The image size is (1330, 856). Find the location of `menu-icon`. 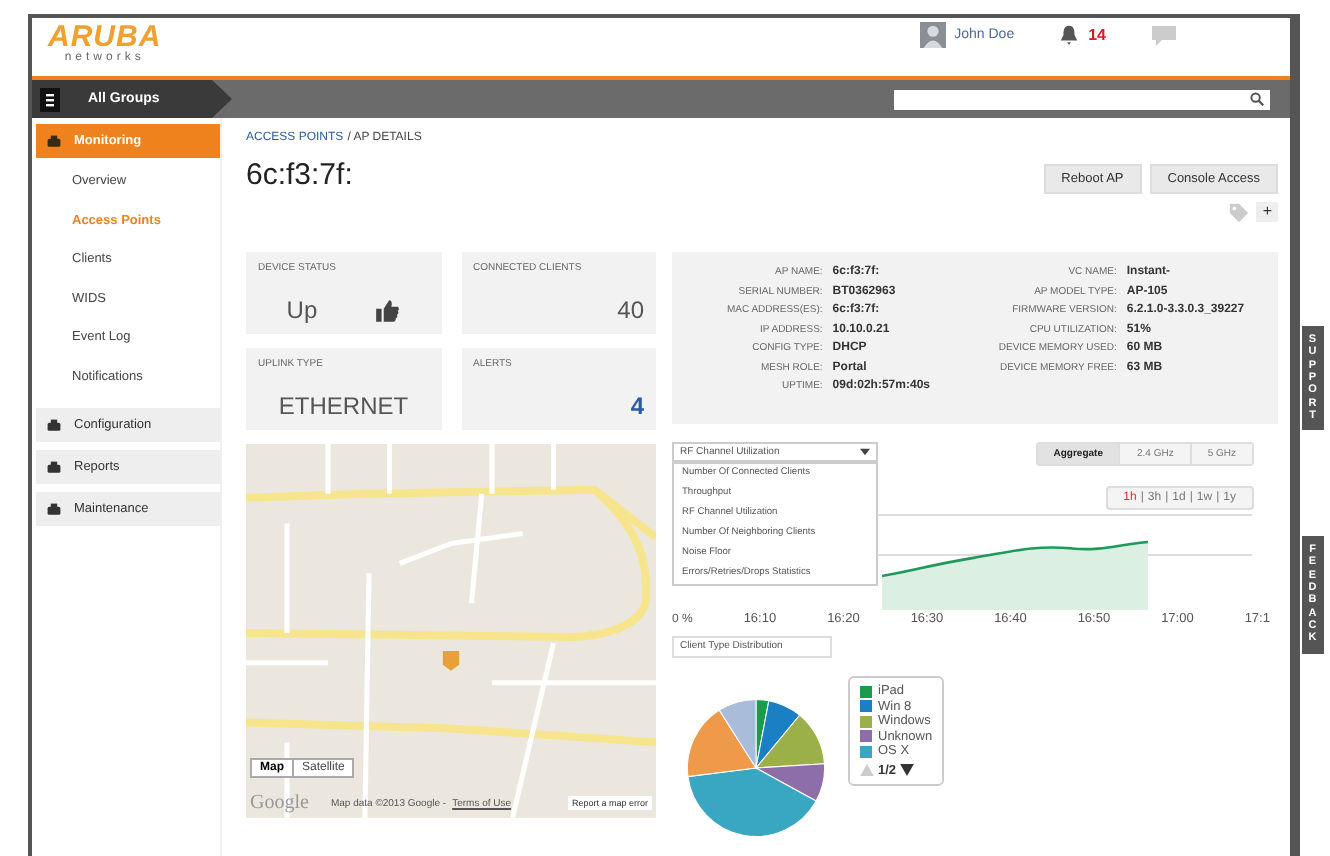

menu-icon is located at coordinates (50, 99).